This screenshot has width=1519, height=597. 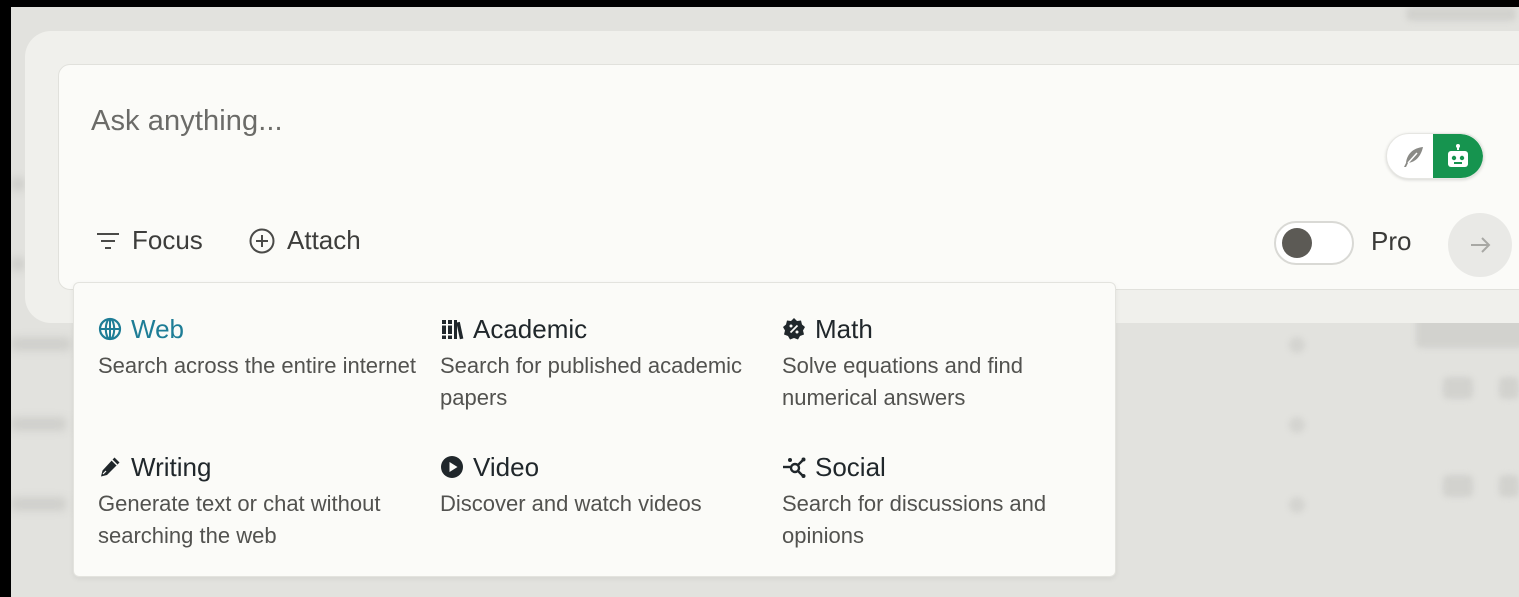 I want to click on play-icon, so click(x=452, y=467).